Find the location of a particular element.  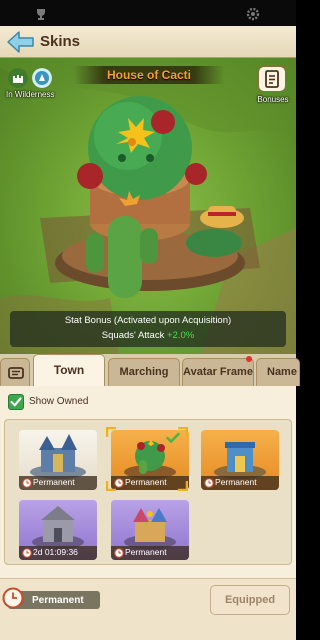

show-owned-checkbox is located at coordinates (16, 402).